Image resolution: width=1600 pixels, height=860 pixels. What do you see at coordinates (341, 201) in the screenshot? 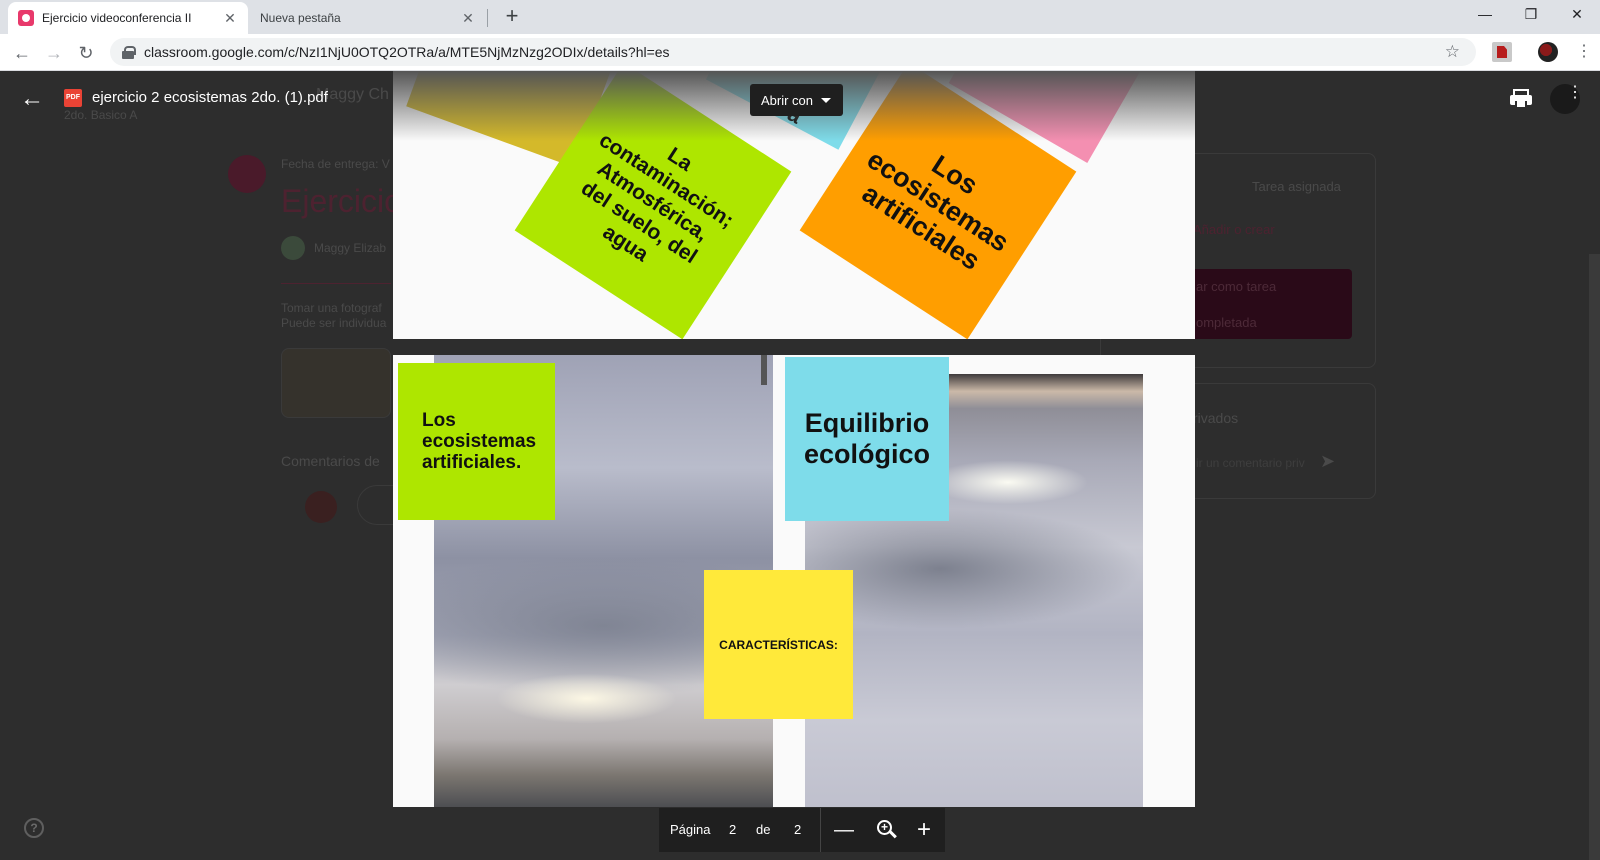
I see `assignment-title: Ejercicio` at bounding box center [341, 201].